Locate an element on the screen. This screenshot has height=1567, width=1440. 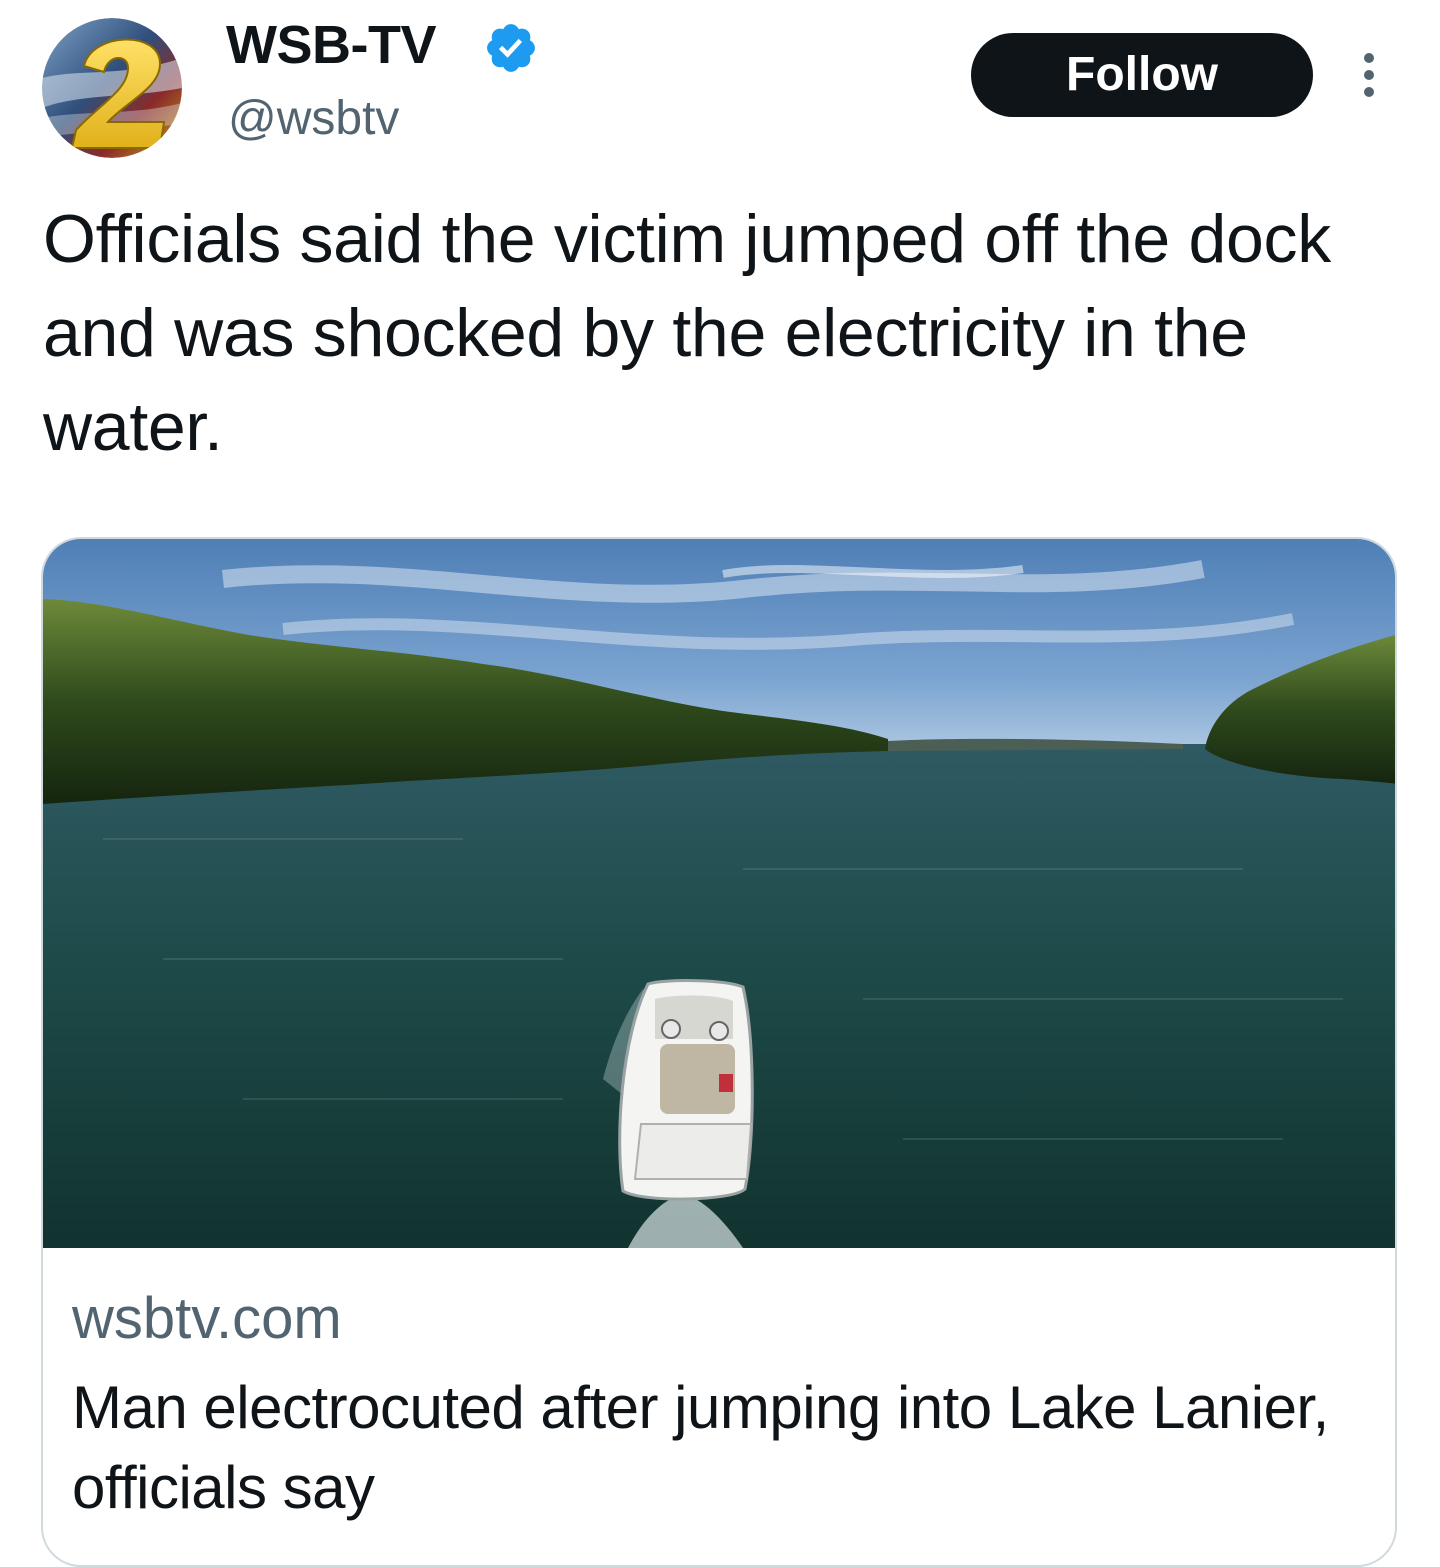
boat is located at coordinates (686, 1090).